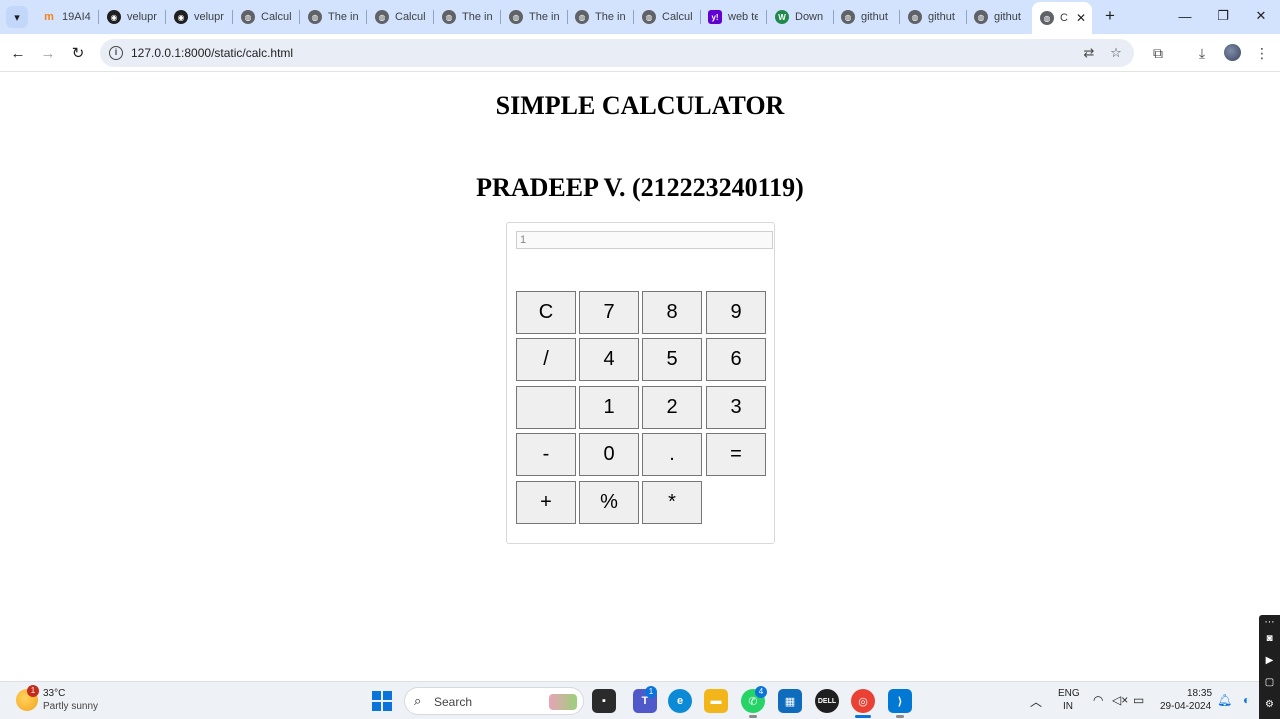 Image resolution: width=1280 pixels, height=719 pixels. I want to click on close-window-button: ✕, so click(1261, 16).